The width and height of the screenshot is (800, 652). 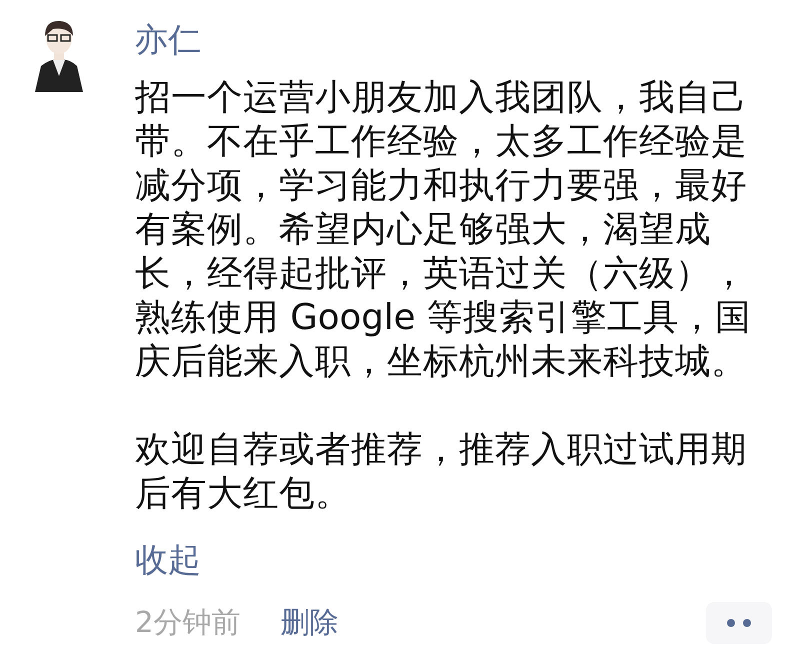 I want to click on delete-link: 删除, so click(x=309, y=623).